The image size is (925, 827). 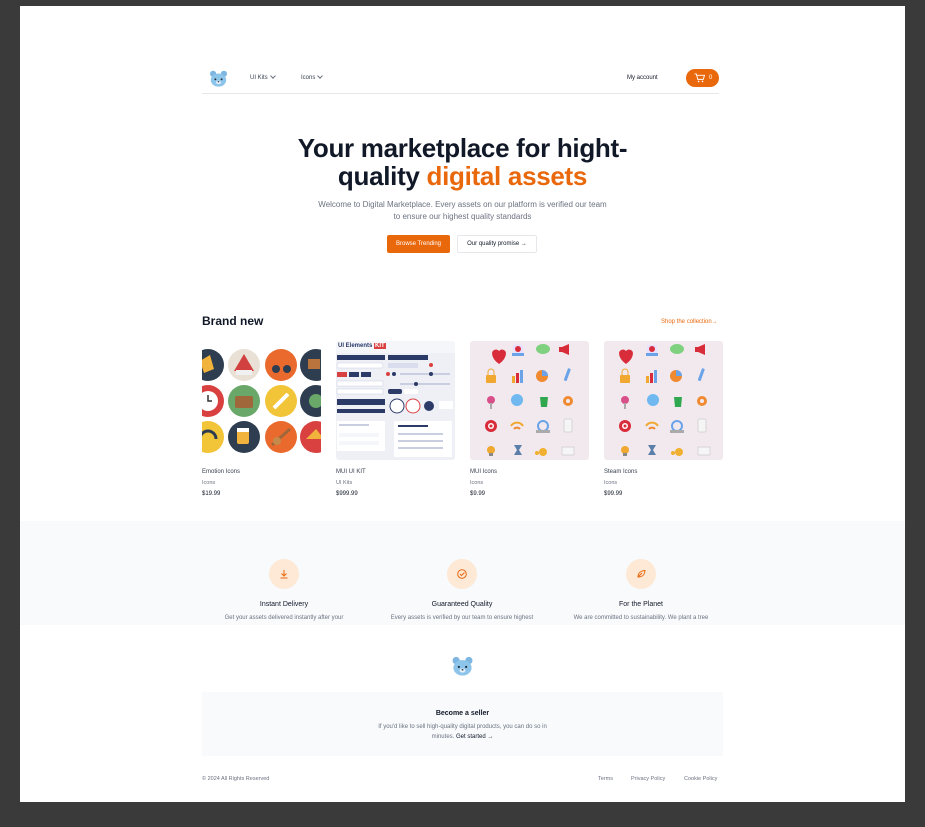 I want to click on product-name: Steam Icons, so click(x=620, y=472).